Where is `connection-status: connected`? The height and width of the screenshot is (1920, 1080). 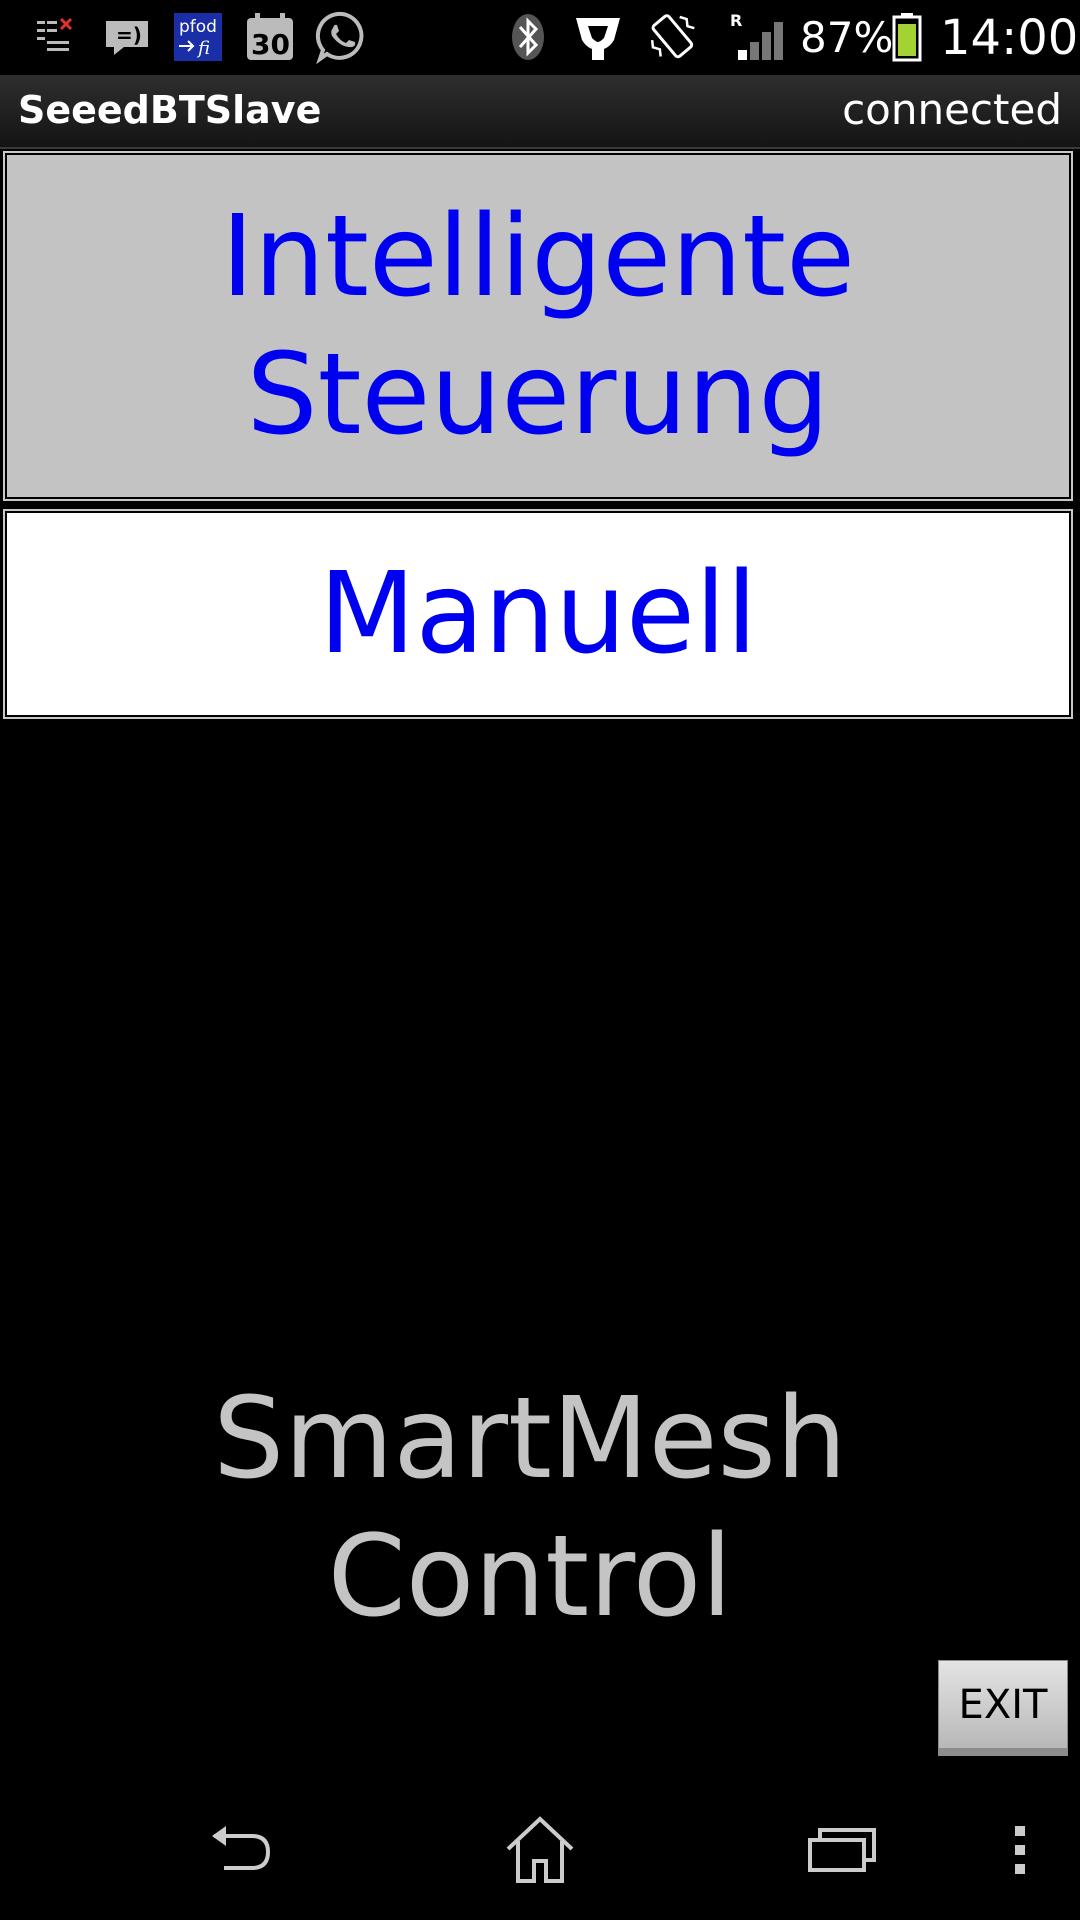
connection-status: connected is located at coordinates (952, 109).